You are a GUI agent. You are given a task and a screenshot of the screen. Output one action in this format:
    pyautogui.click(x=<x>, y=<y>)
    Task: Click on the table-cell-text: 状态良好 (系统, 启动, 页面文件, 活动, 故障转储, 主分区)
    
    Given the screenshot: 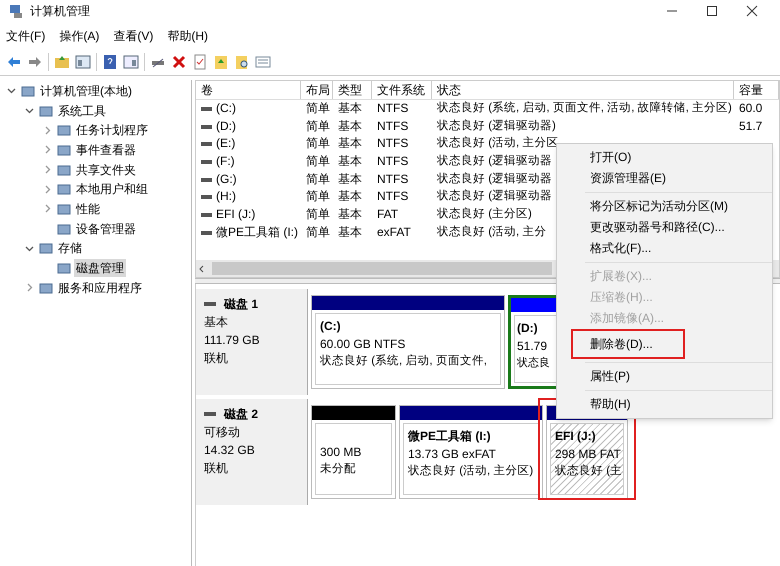 What is the action you would take?
    pyautogui.click(x=584, y=108)
    